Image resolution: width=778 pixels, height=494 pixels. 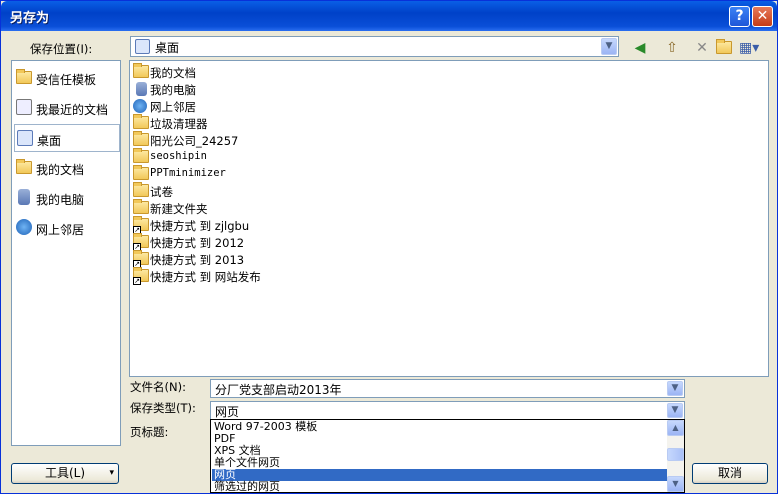 What do you see at coordinates (60, 200) in the screenshot?
I see `place-label: 我的电脑` at bounding box center [60, 200].